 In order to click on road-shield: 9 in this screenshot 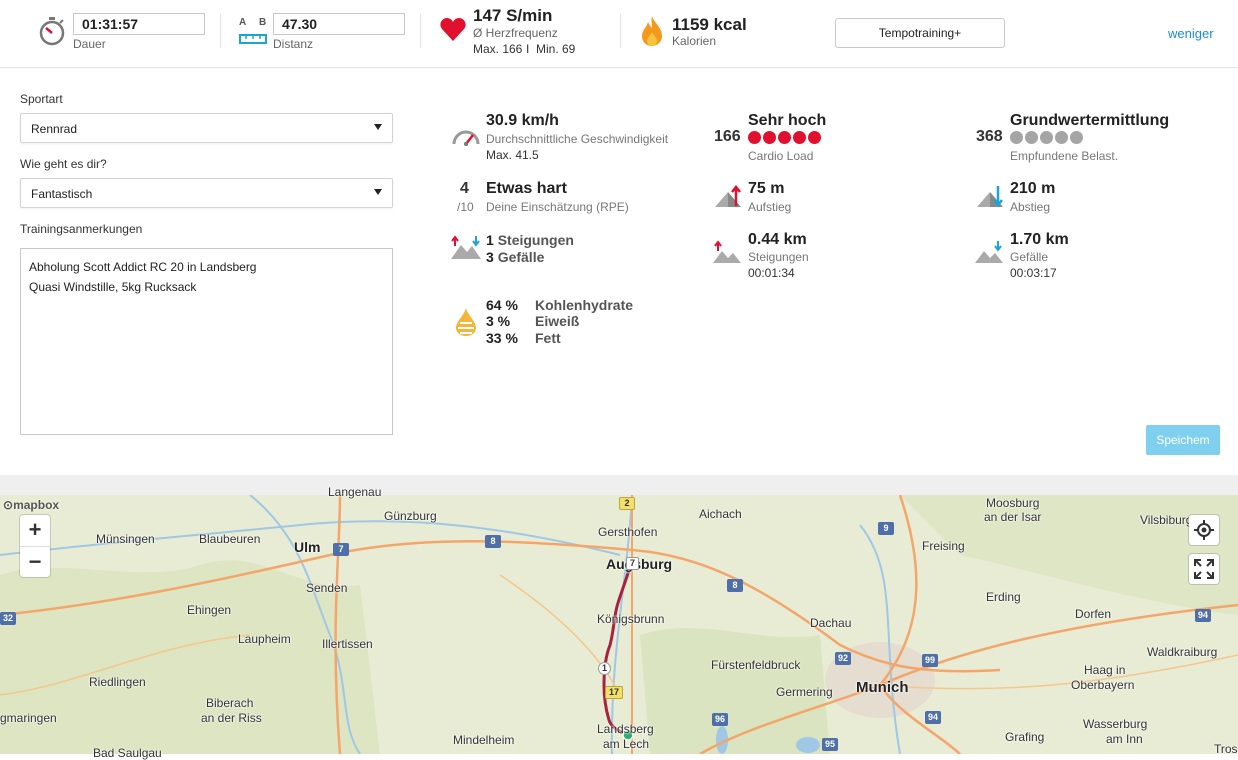, I will do `click(886, 528)`.